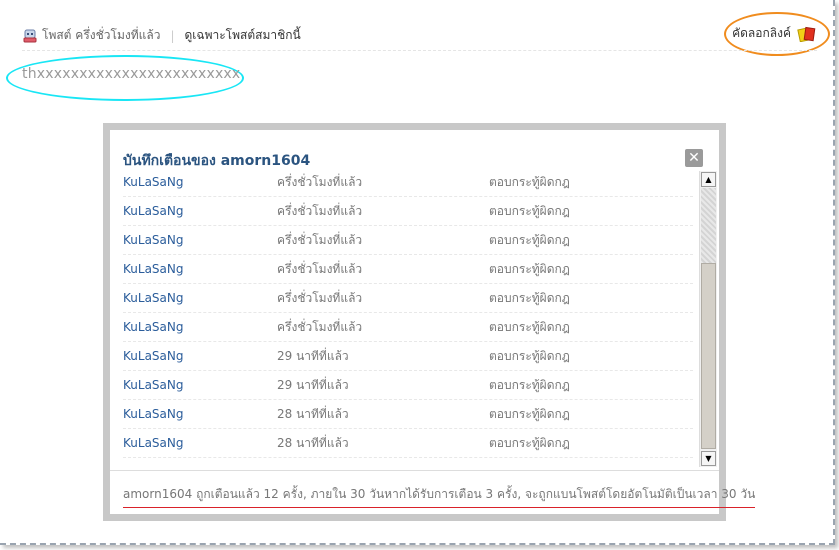 The width and height of the screenshot is (839, 550). I want to click on copy-link-label: คัดลอกลิงค์, so click(761, 33).